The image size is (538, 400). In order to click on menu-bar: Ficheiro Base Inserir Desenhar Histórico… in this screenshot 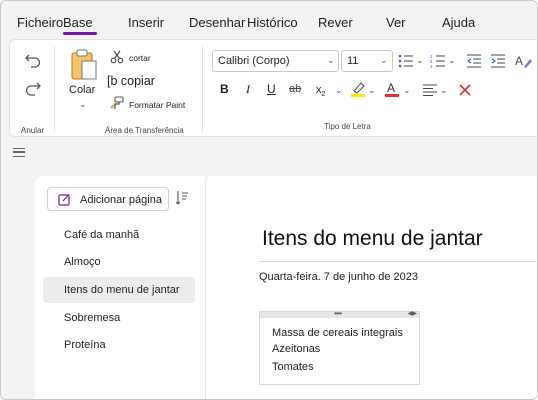, I will do `click(269, 19)`.